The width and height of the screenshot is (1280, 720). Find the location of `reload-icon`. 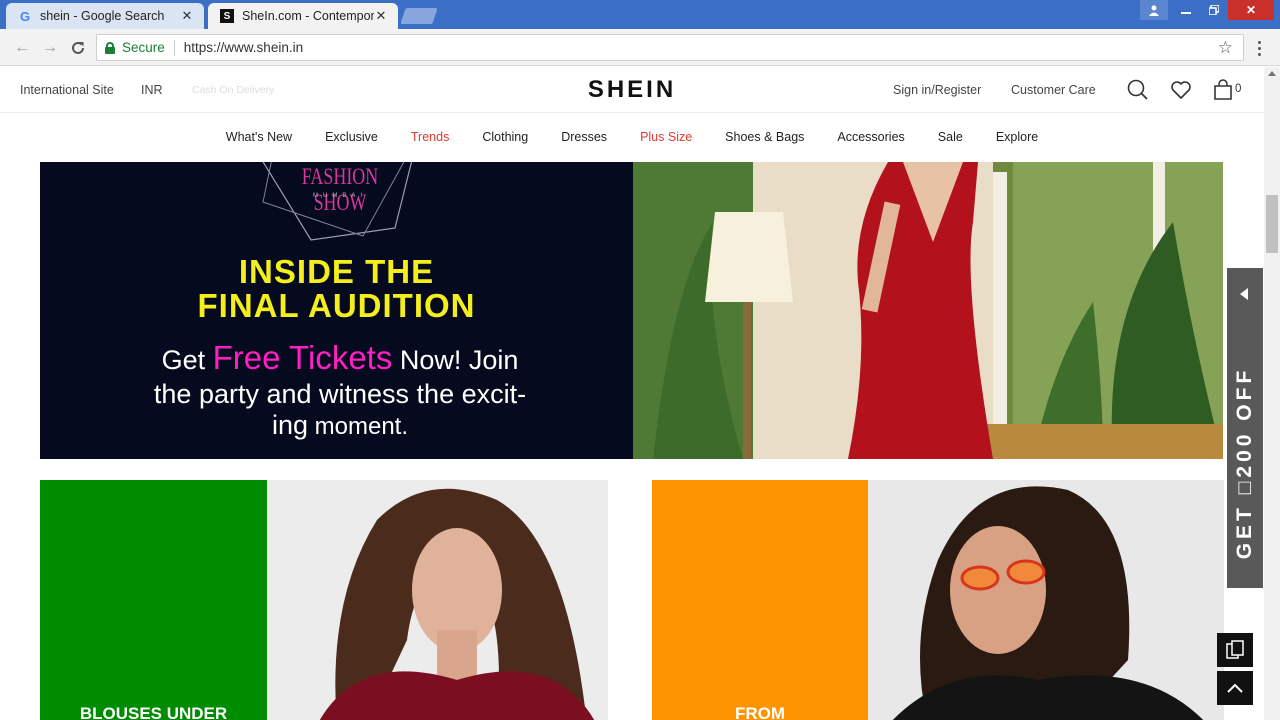

reload-icon is located at coordinates (78, 48).